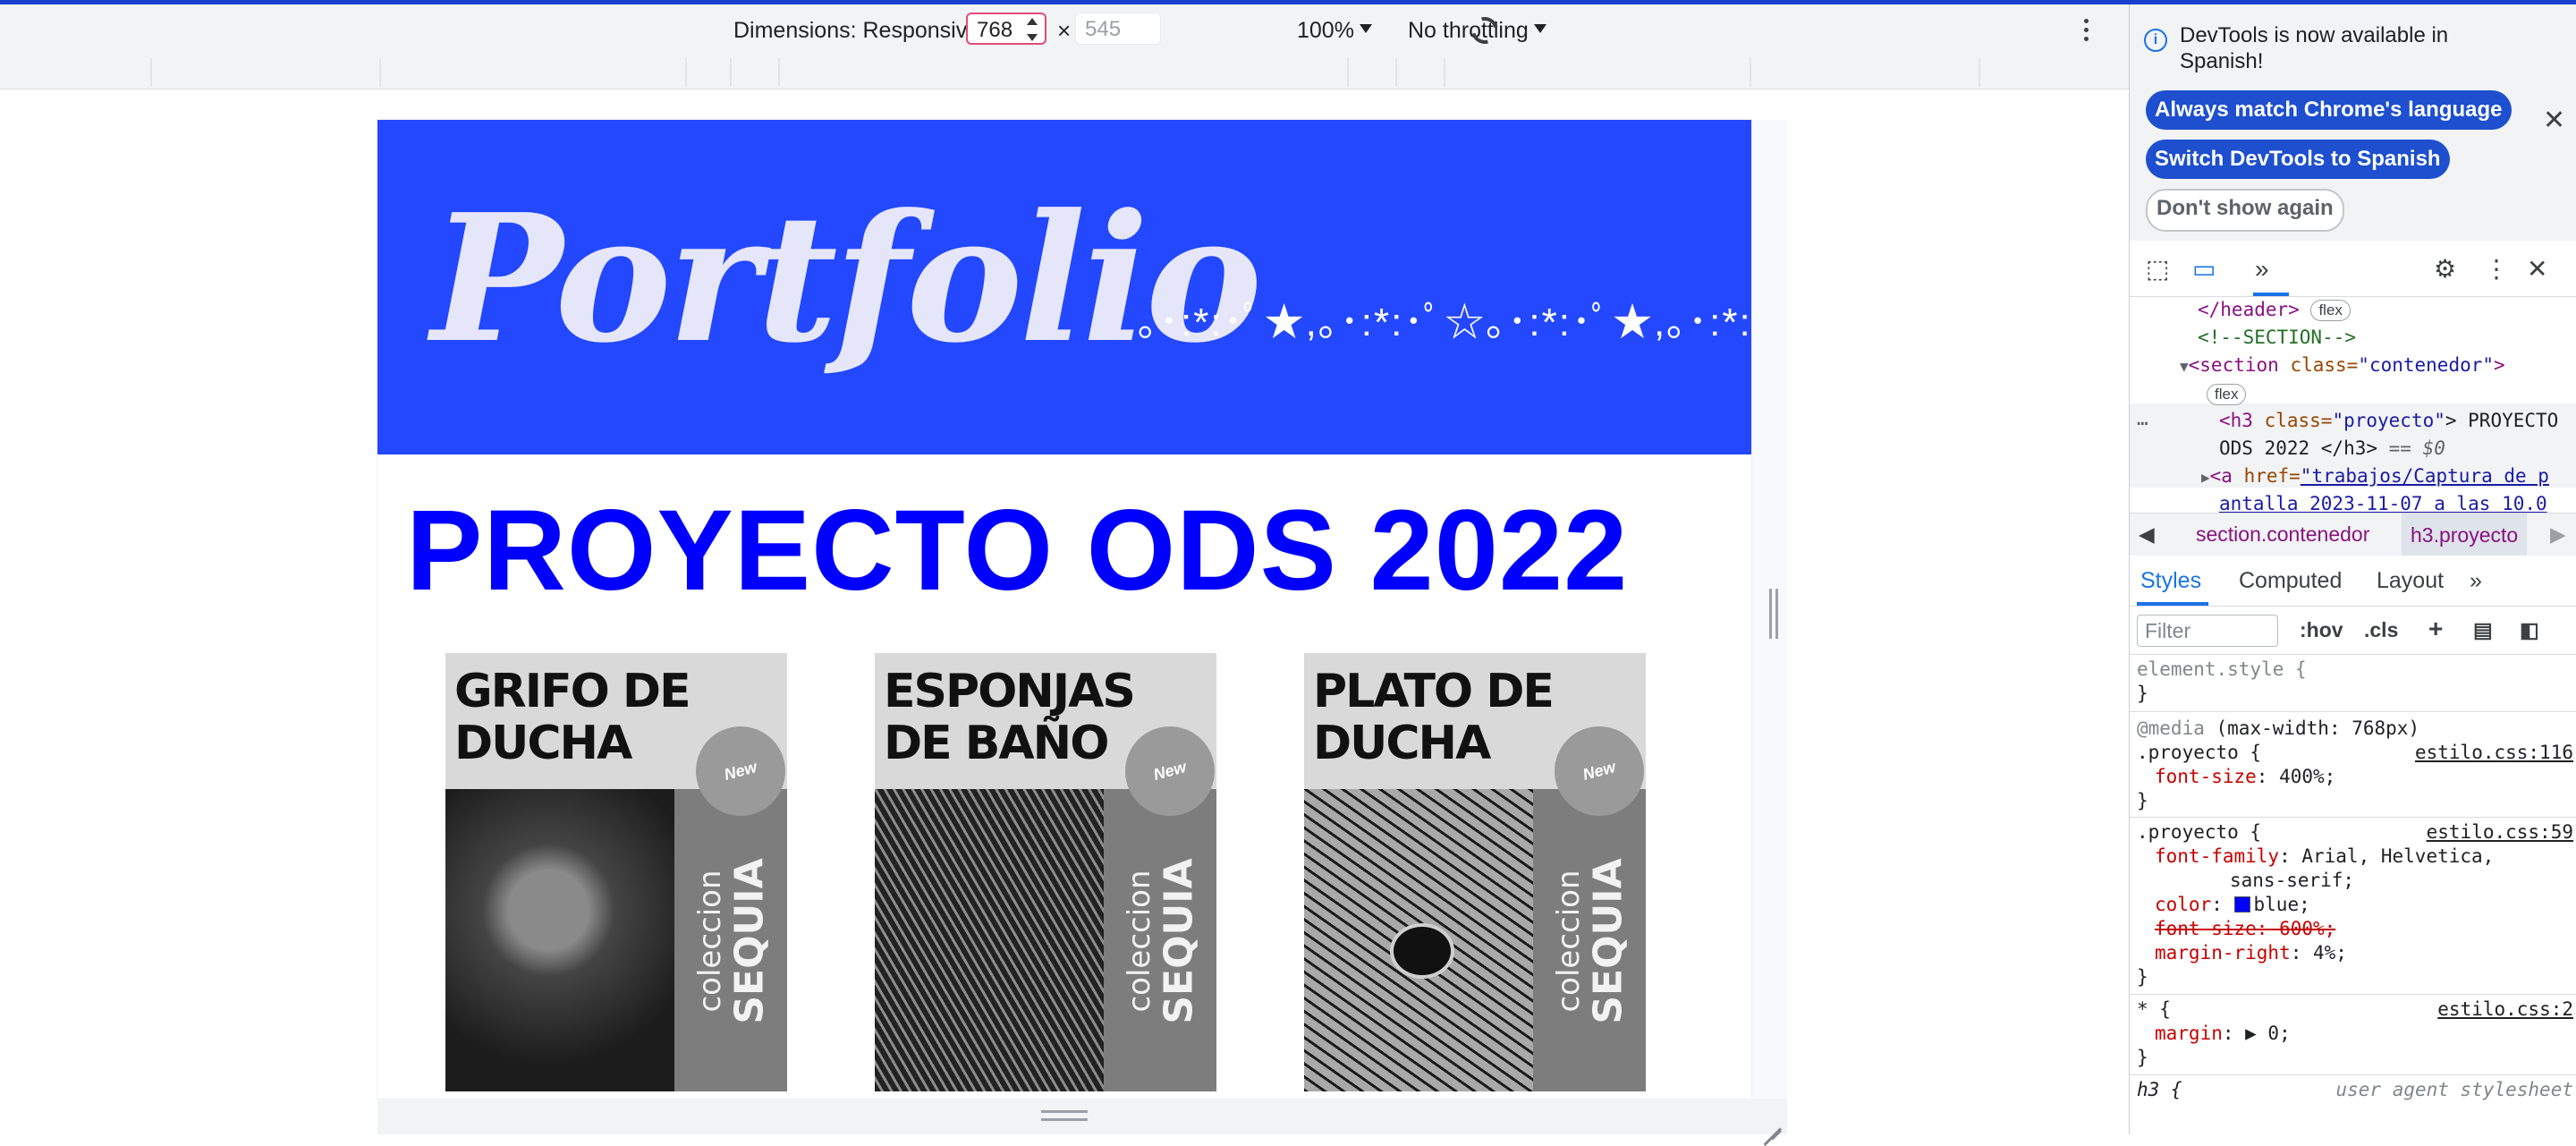  What do you see at coordinates (2318, 728) in the screenshot?
I see `media-condition: (max-width: 768px)` at bounding box center [2318, 728].